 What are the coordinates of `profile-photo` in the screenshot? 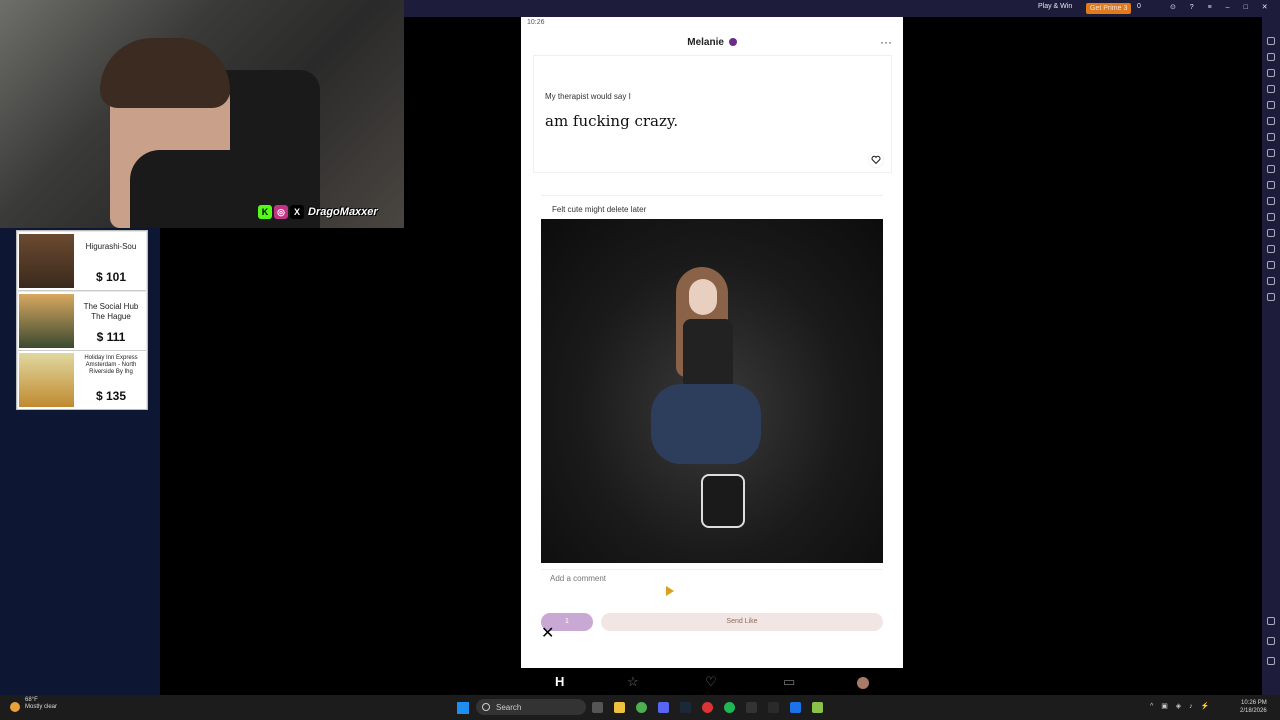 It's located at (712, 391).